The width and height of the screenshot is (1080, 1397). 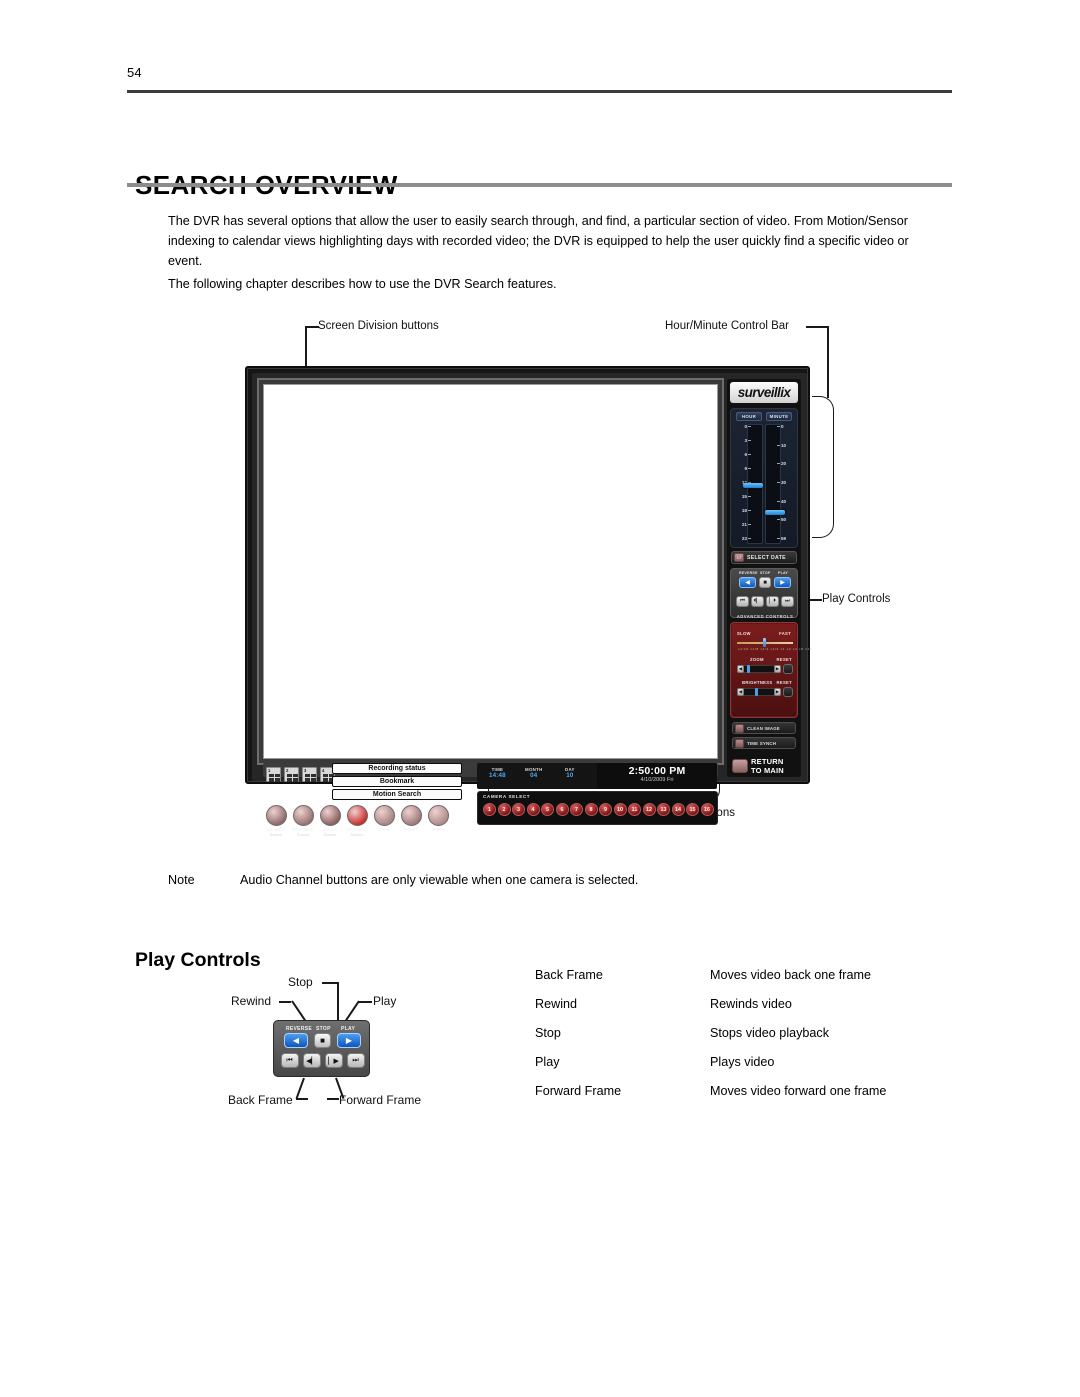 I want to click on brightness-reset-button, so click(x=788, y=692).